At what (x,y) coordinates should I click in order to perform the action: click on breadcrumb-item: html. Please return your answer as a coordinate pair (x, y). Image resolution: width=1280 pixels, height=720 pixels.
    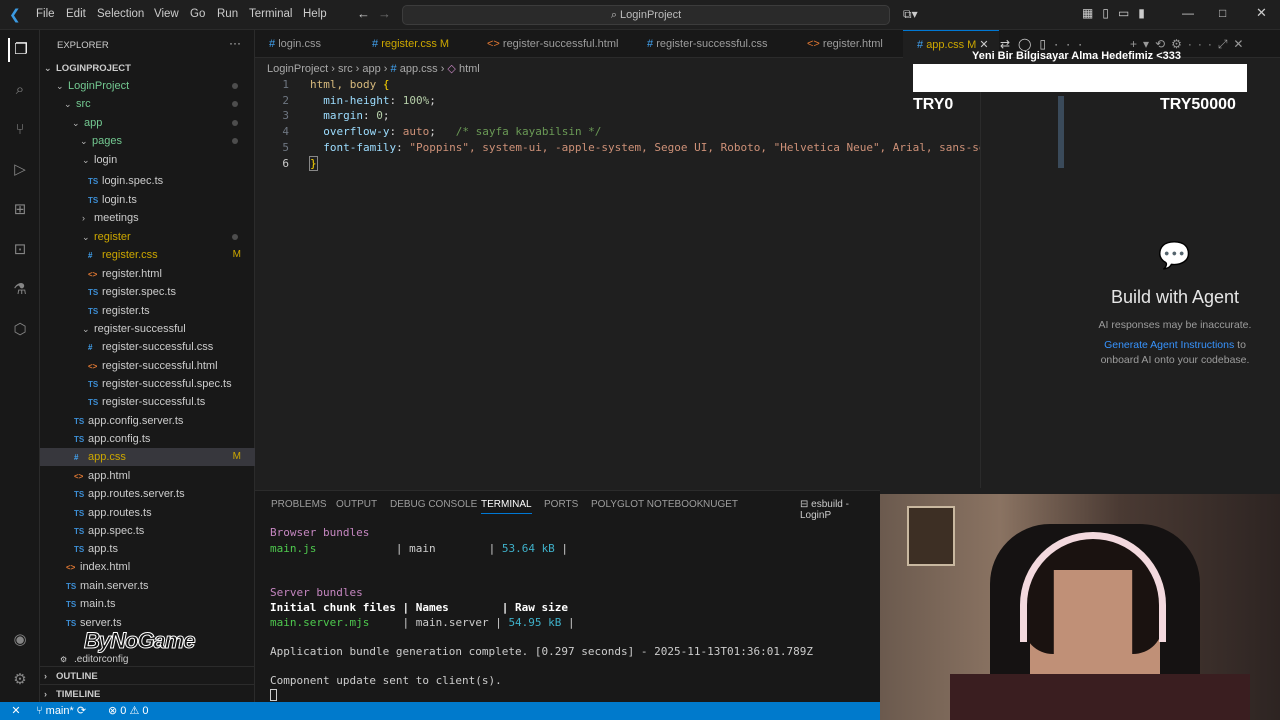
    Looking at the image, I should click on (469, 69).